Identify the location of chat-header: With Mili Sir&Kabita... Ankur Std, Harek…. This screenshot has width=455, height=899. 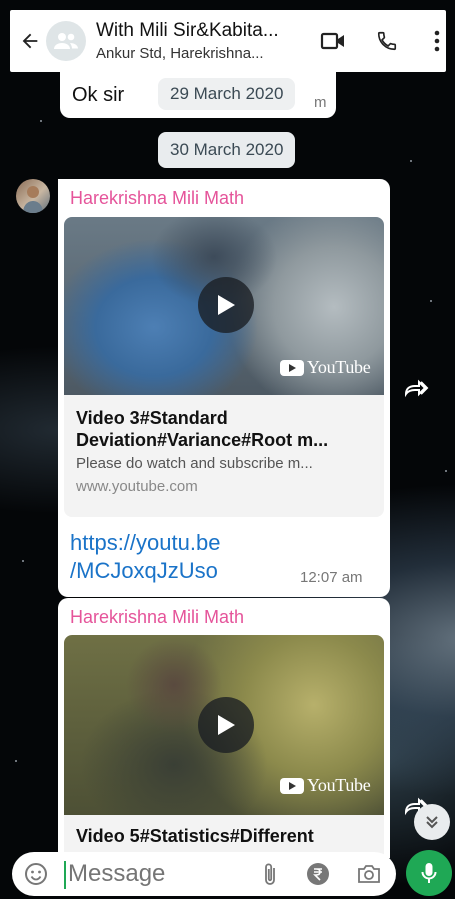
(228, 41).